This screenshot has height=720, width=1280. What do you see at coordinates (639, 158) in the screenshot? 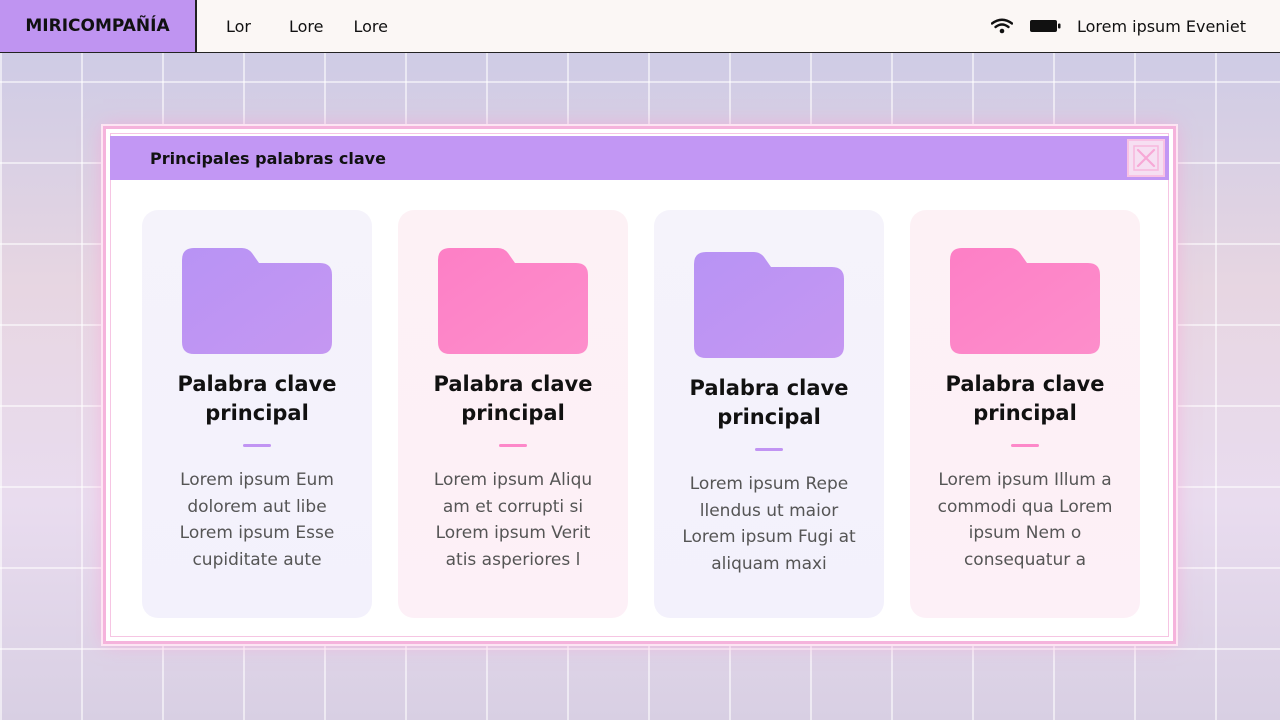
I see `window-titlebar: Principales palabras clave` at bounding box center [639, 158].